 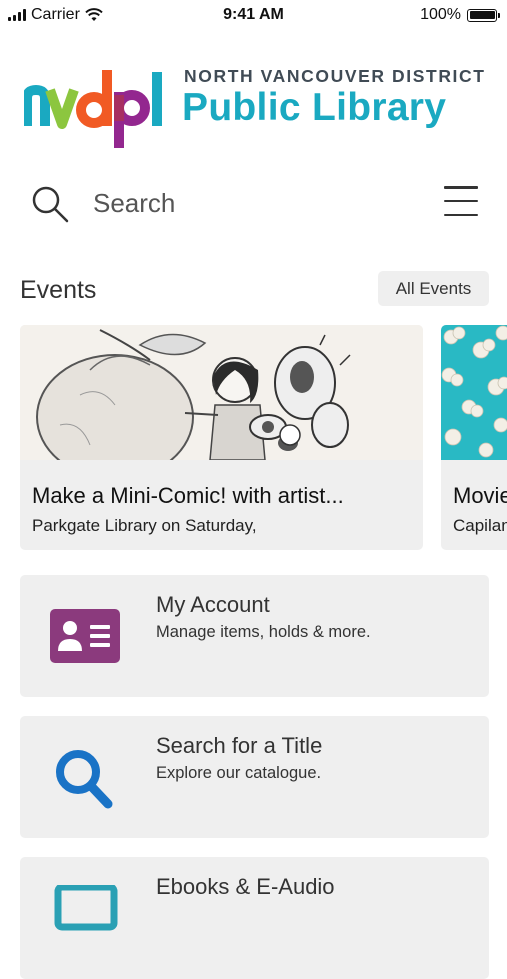 What do you see at coordinates (254, 918) in the screenshot?
I see `ebooks-tile: Ebooks & E-Audio` at bounding box center [254, 918].